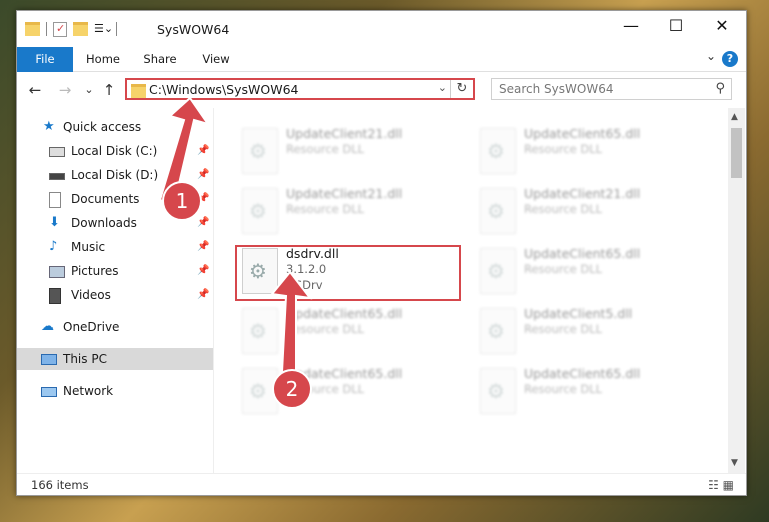 The height and width of the screenshot is (522, 769). Describe the element at coordinates (182, 201) in the screenshot. I see `step-badge-1: 1` at that location.